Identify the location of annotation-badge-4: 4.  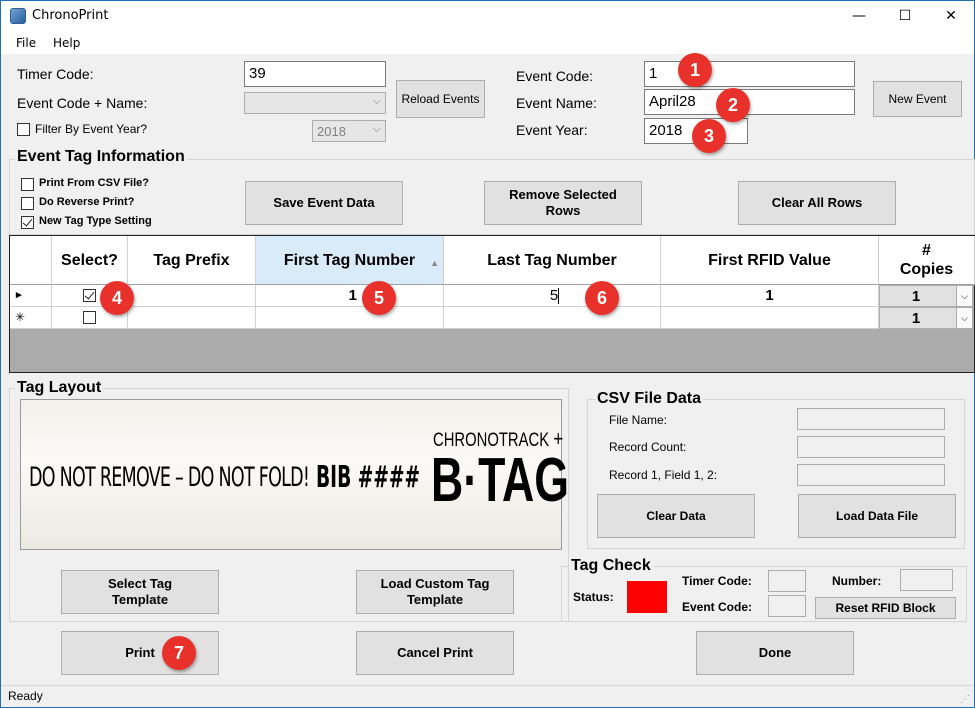
(117, 298).